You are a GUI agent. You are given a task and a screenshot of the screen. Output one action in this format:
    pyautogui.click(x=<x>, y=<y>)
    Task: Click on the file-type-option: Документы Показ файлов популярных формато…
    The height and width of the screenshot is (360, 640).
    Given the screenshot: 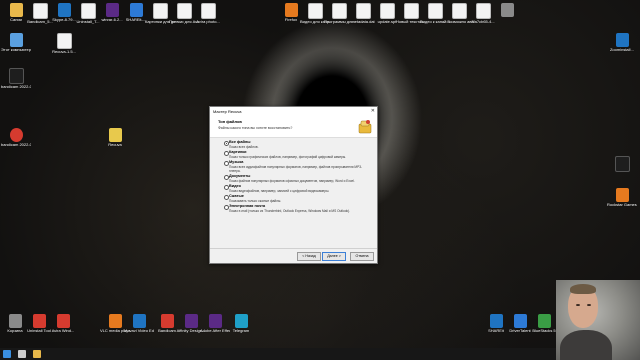 What is the action you would take?
    pyautogui.click(x=300, y=178)
    